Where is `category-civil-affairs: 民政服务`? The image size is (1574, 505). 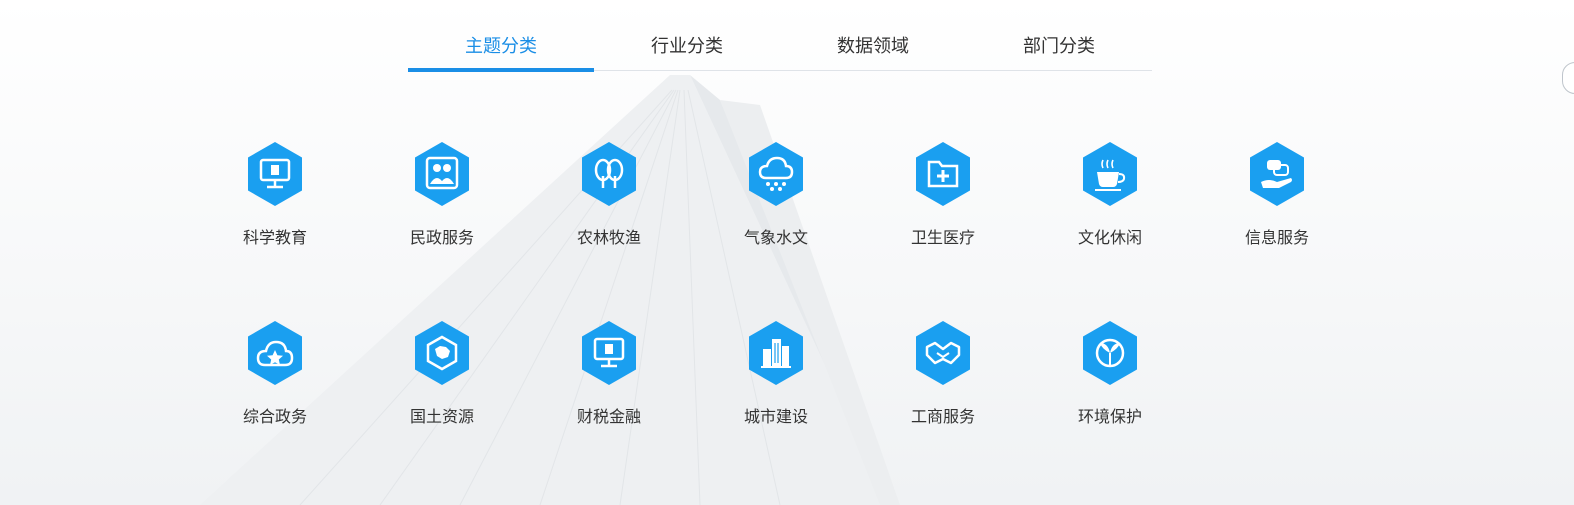 category-civil-affairs: 民政服务 is located at coordinates (442, 200).